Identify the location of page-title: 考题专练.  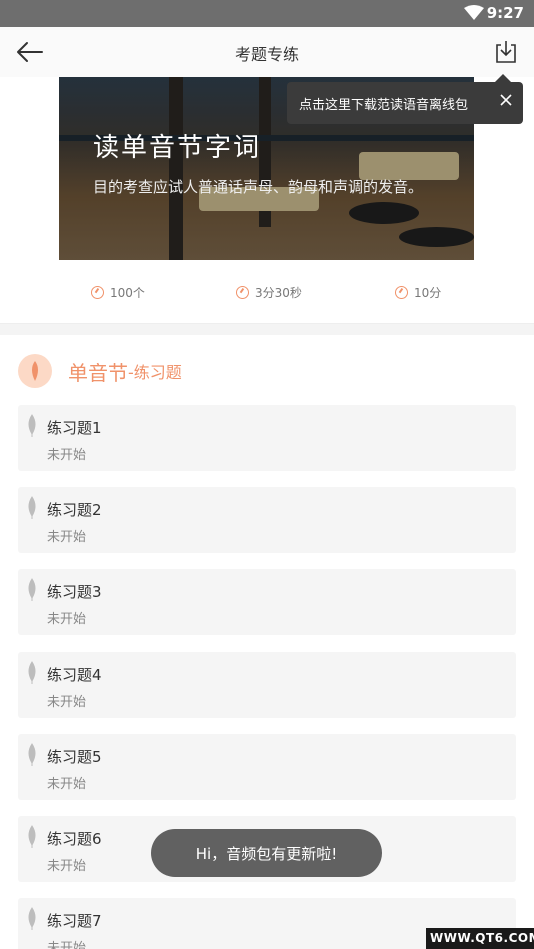
(266, 54).